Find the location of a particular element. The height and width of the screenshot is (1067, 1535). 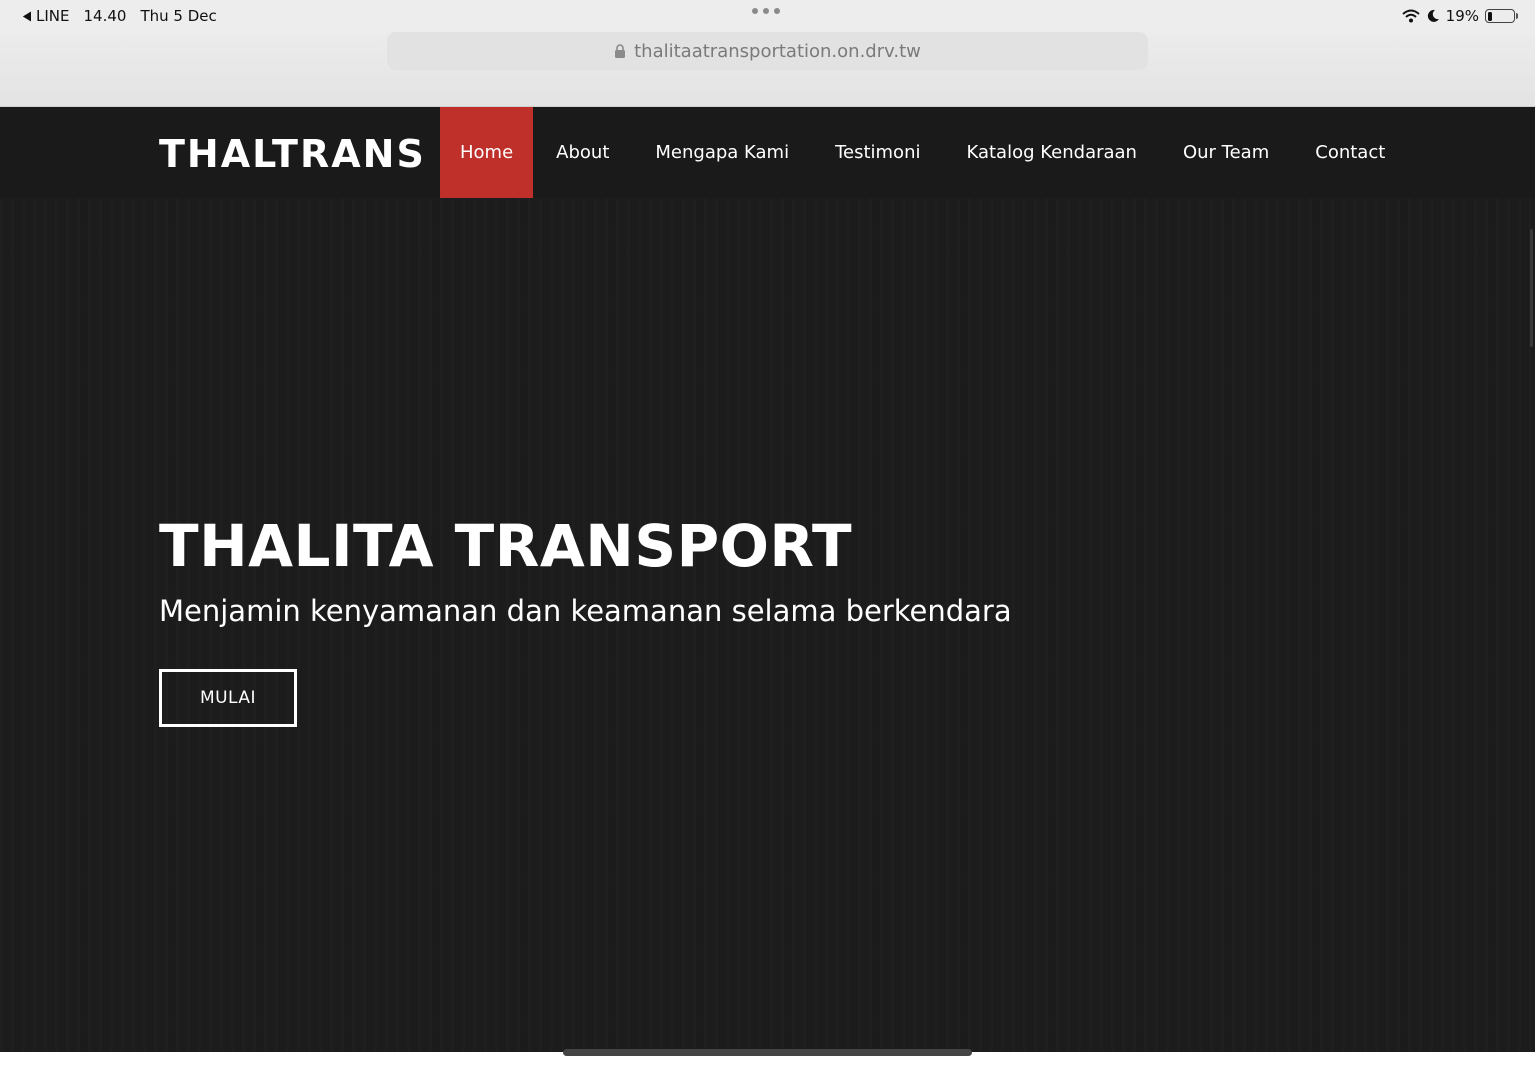

back-app-label: LINE is located at coordinates (53, 16).